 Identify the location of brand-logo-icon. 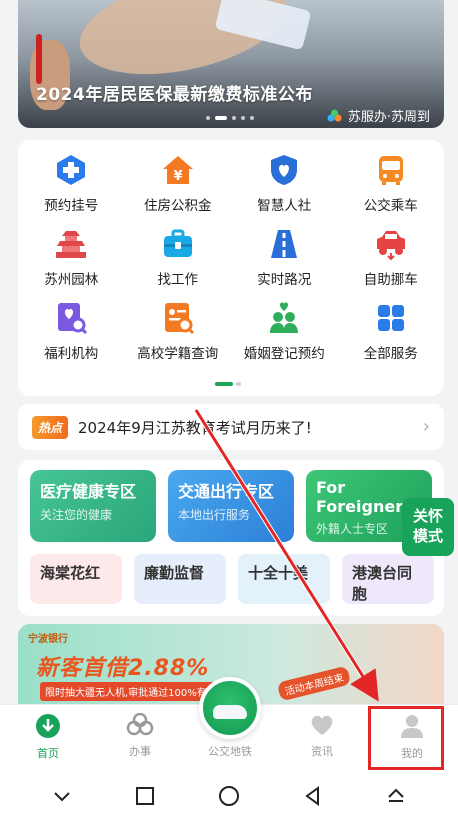
(334, 115).